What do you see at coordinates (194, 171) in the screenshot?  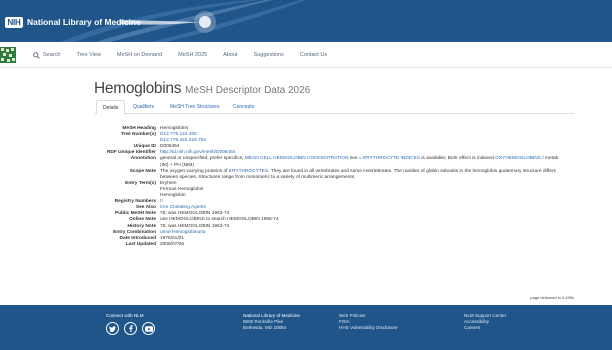 I see `scope-note-text: The oxygen-carrying proteins of` at bounding box center [194, 171].